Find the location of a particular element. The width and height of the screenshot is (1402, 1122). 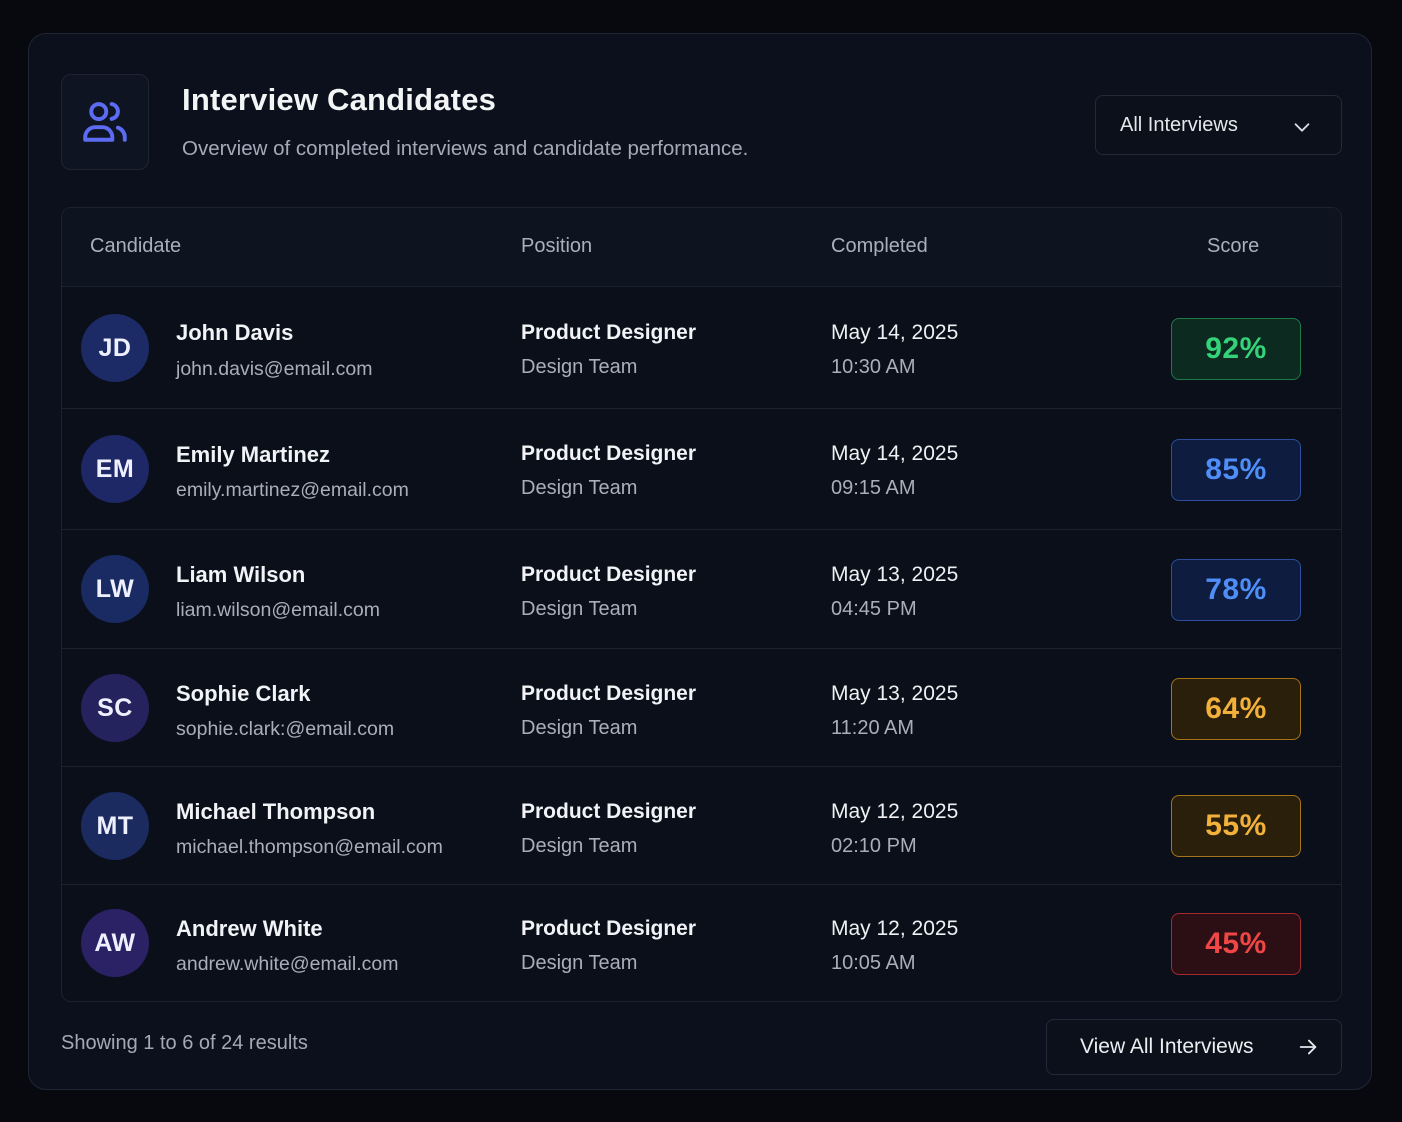

view-all-interviews-button: View All Interviews is located at coordinates (1194, 1047).